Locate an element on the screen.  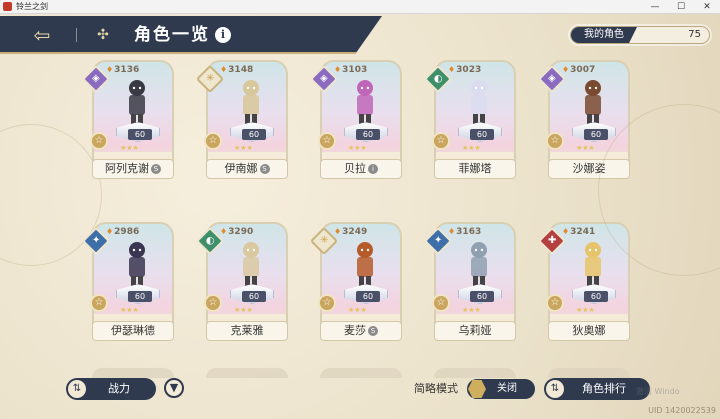
power-value: 3163 is located at coordinates (464, 232).